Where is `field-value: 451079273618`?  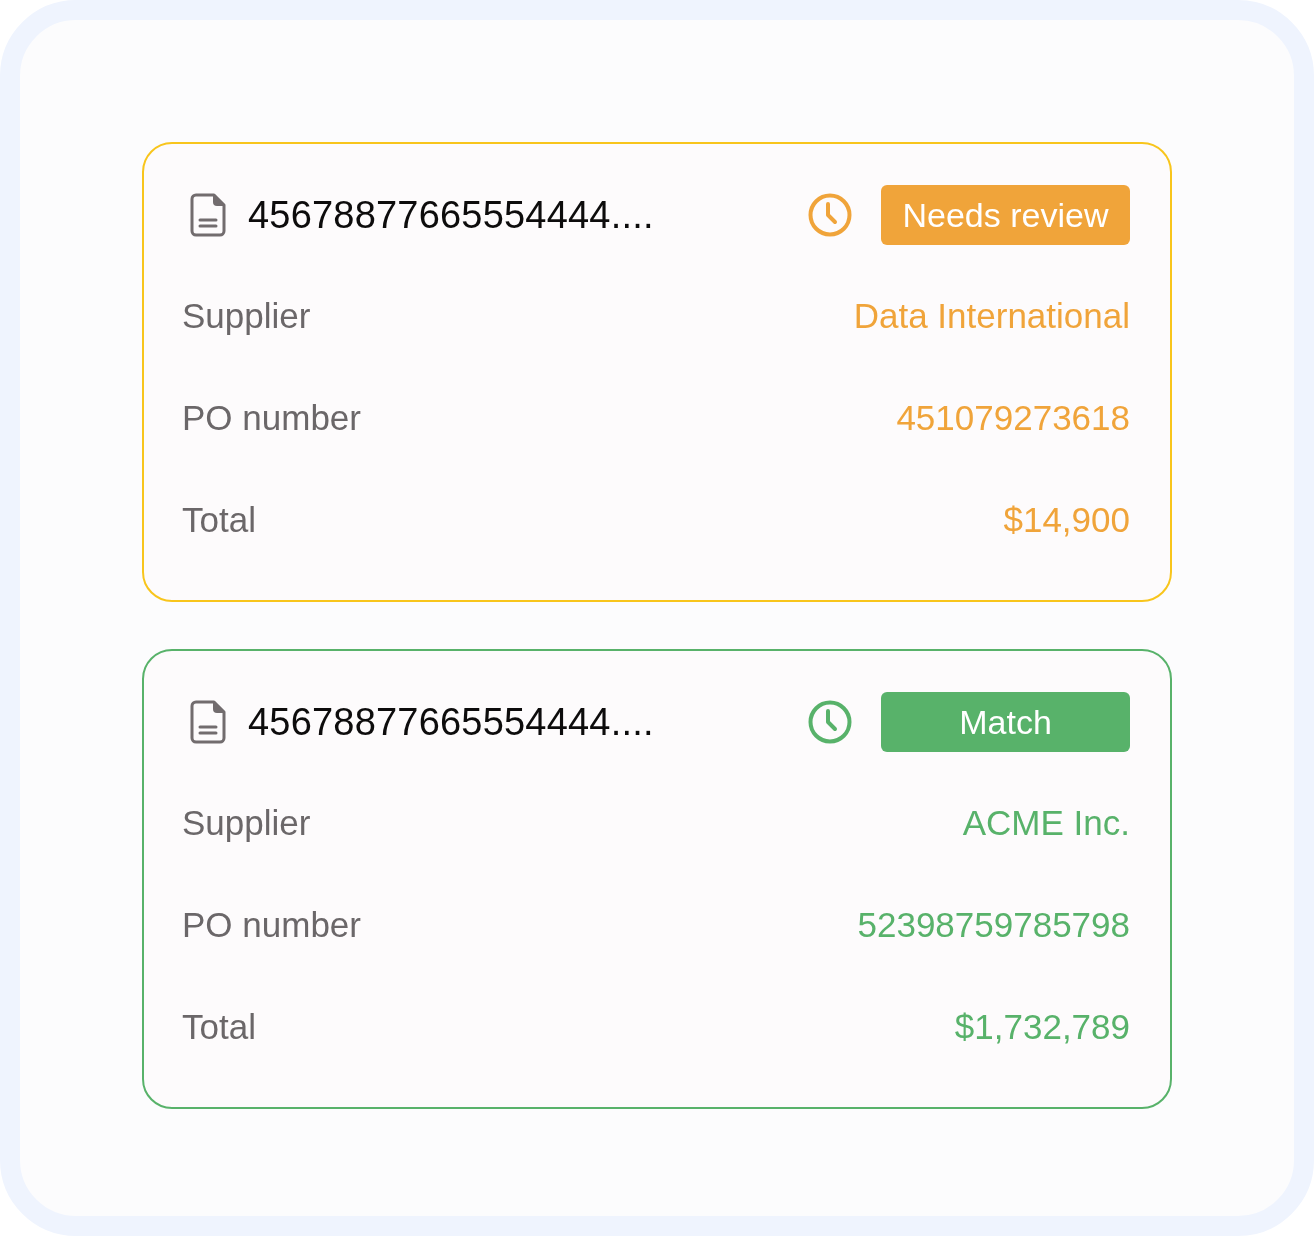
field-value: 451079273618 is located at coordinates (1013, 418).